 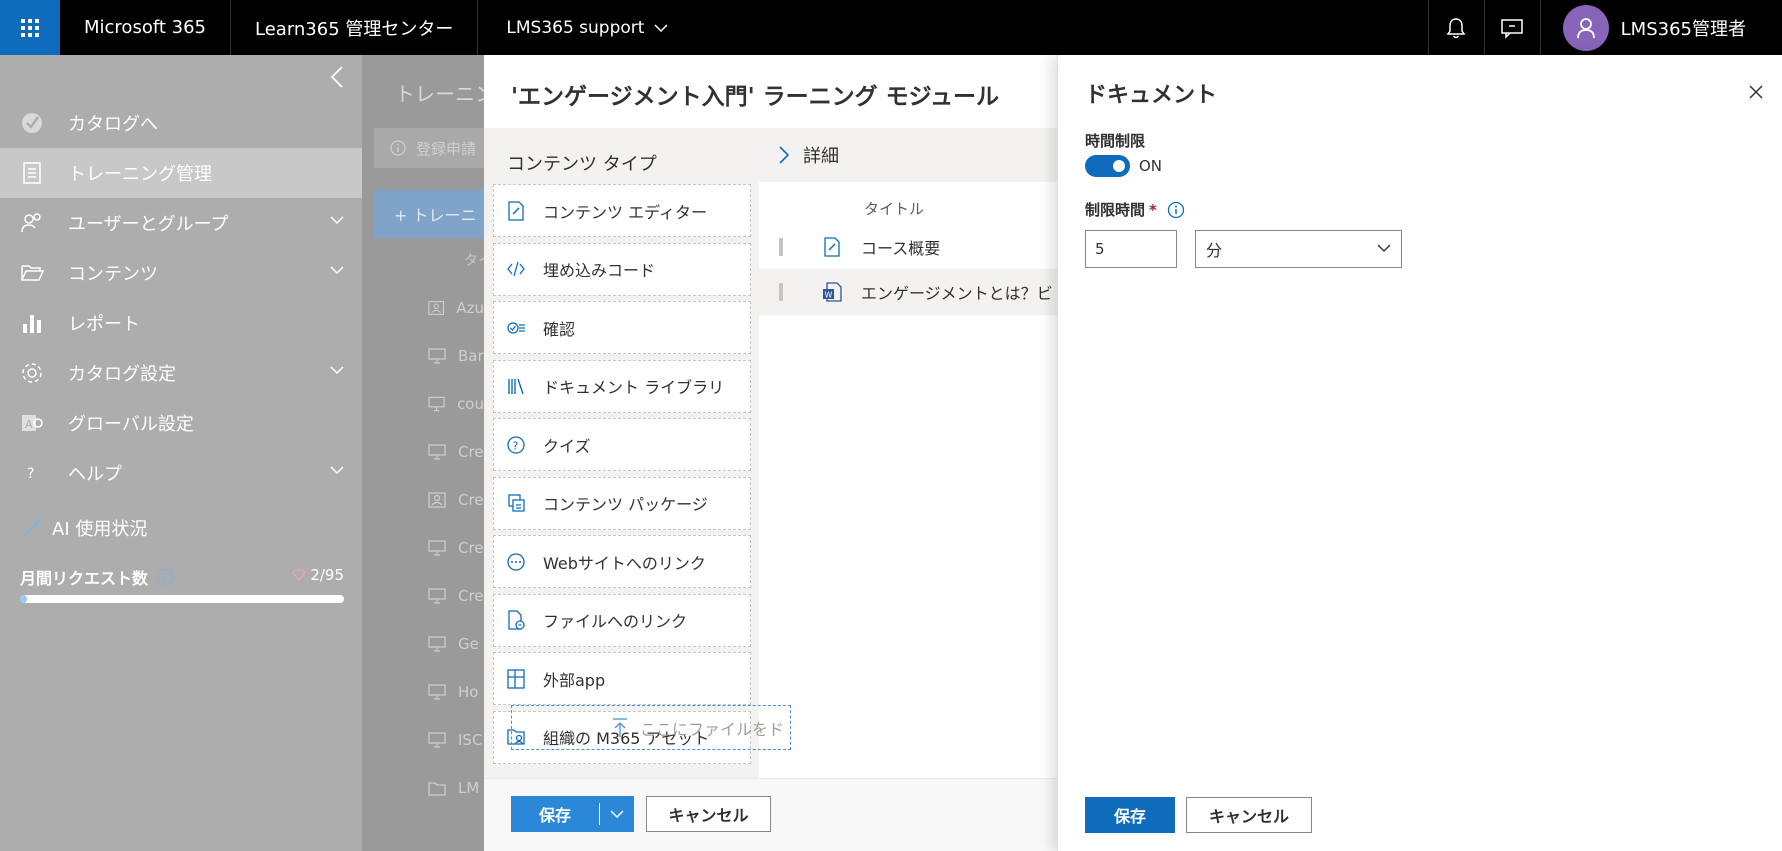 What do you see at coordinates (470, 740) in the screenshot?
I see `background-row-title: ISC` at bounding box center [470, 740].